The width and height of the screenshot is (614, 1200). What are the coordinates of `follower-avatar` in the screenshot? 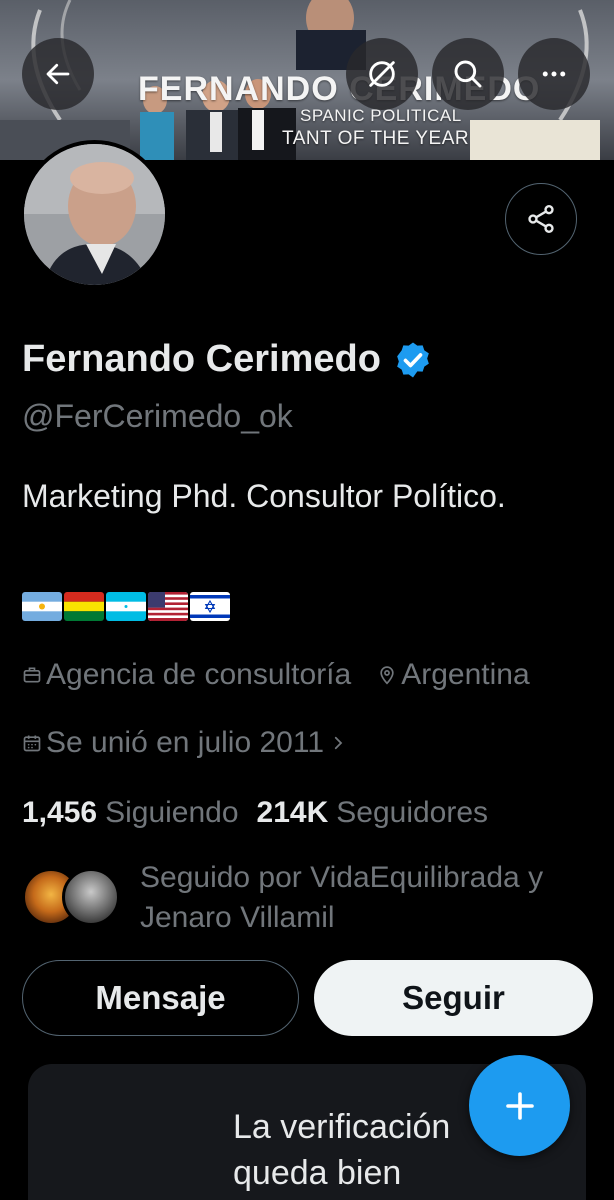 It's located at (91, 897).